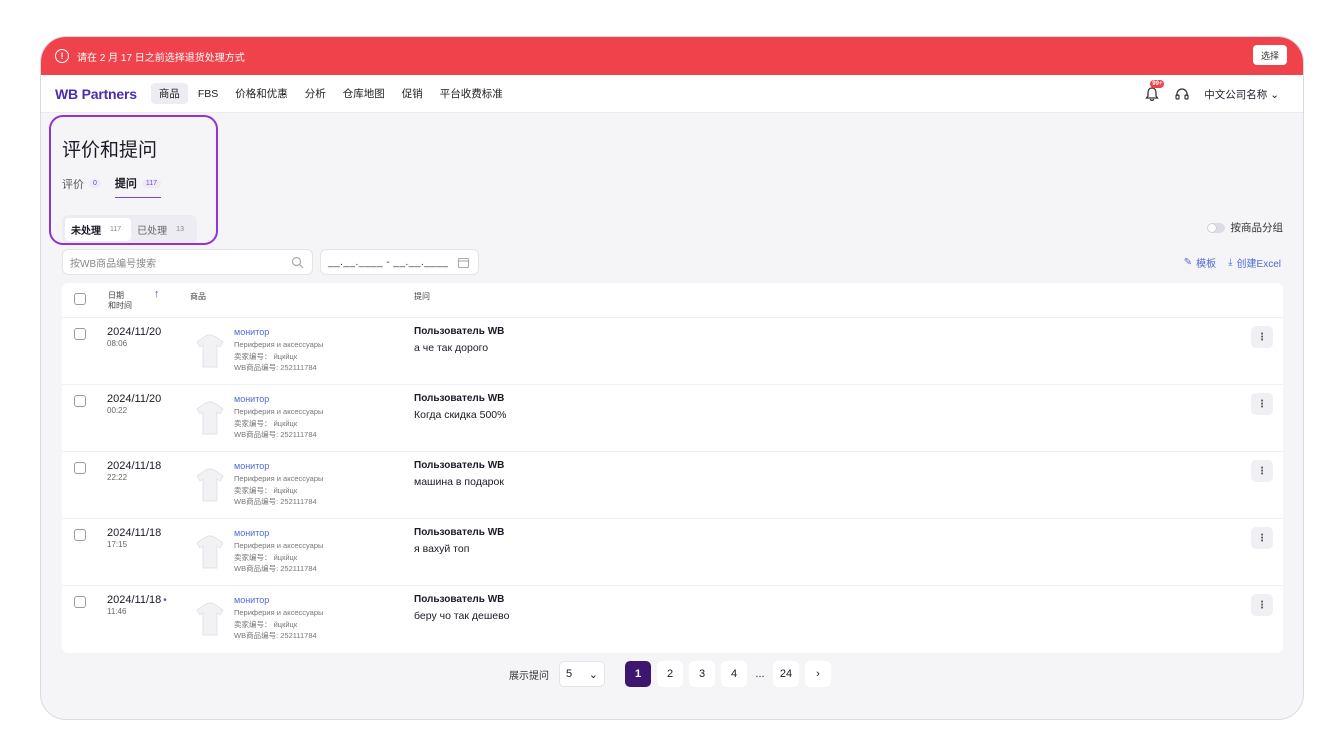  What do you see at coordinates (460, 415) in the screenshot?
I see `question-text: Когда скидка 500%` at bounding box center [460, 415].